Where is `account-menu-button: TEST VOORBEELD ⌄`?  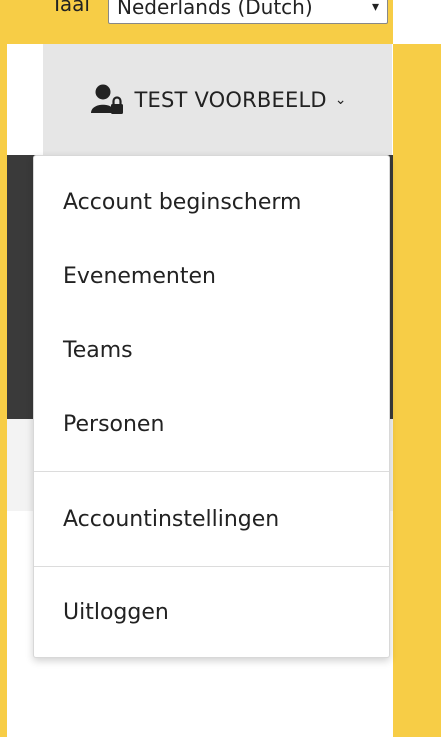 account-menu-button: TEST VOORBEELD ⌄ is located at coordinates (217, 99).